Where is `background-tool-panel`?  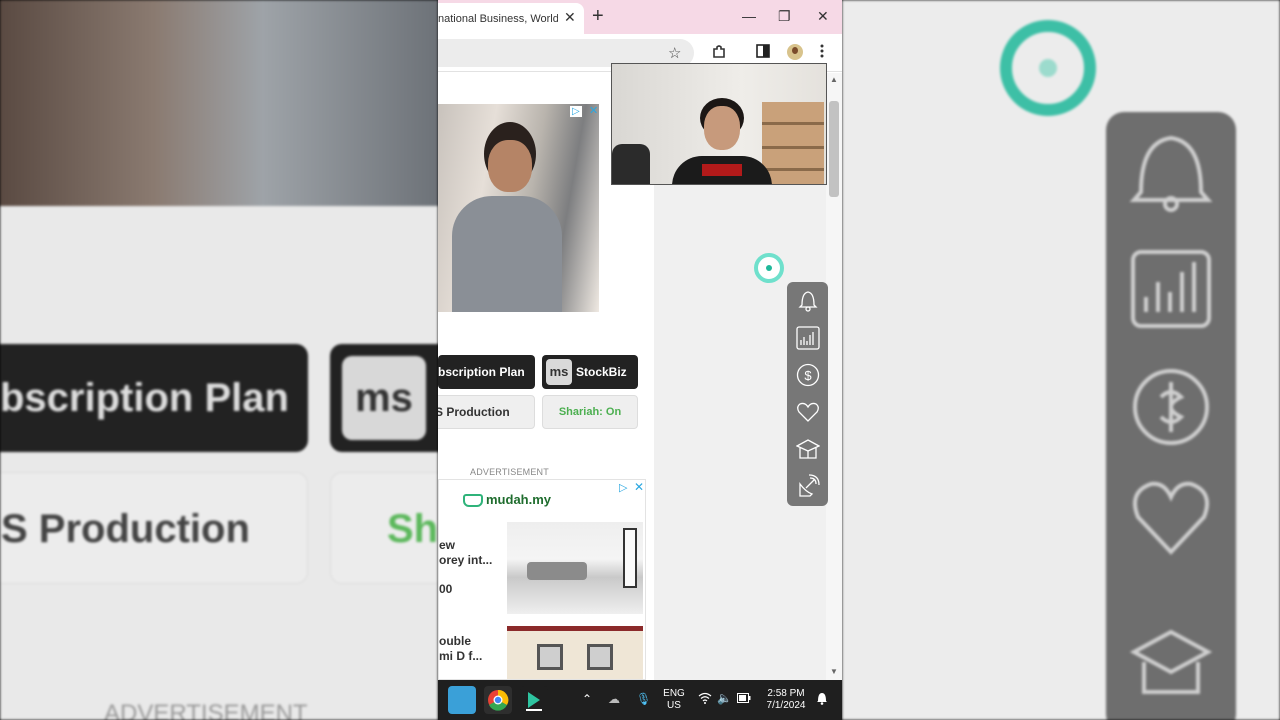 background-tool-panel is located at coordinates (1171, 416).